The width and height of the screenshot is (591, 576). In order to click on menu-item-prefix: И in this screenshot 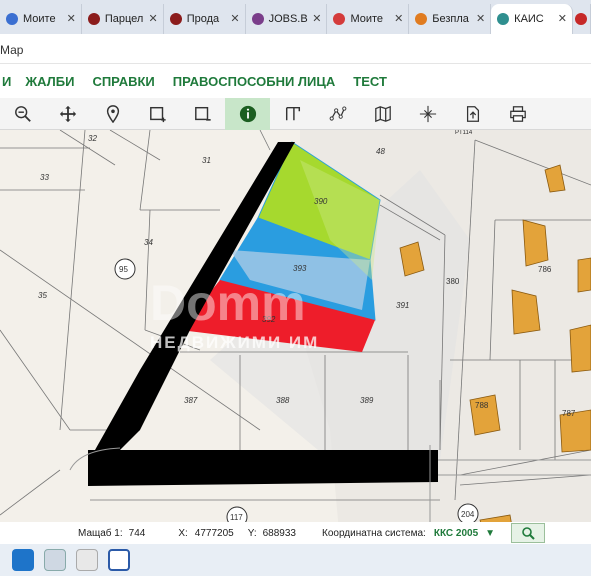, I will do `click(6, 81)`.